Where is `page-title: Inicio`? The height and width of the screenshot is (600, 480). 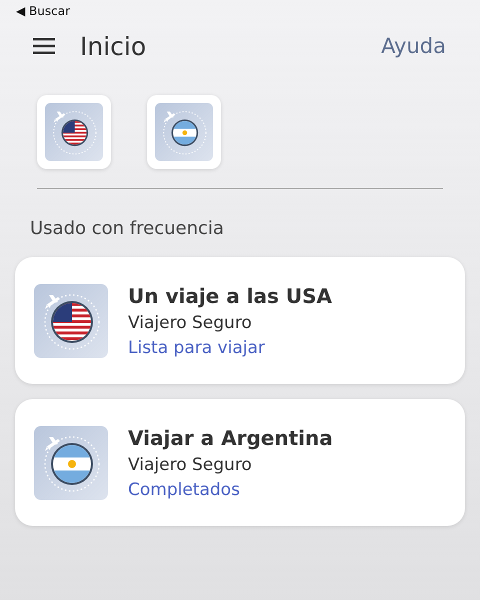 page-title: Inicio is located at coordinates (113, 46).